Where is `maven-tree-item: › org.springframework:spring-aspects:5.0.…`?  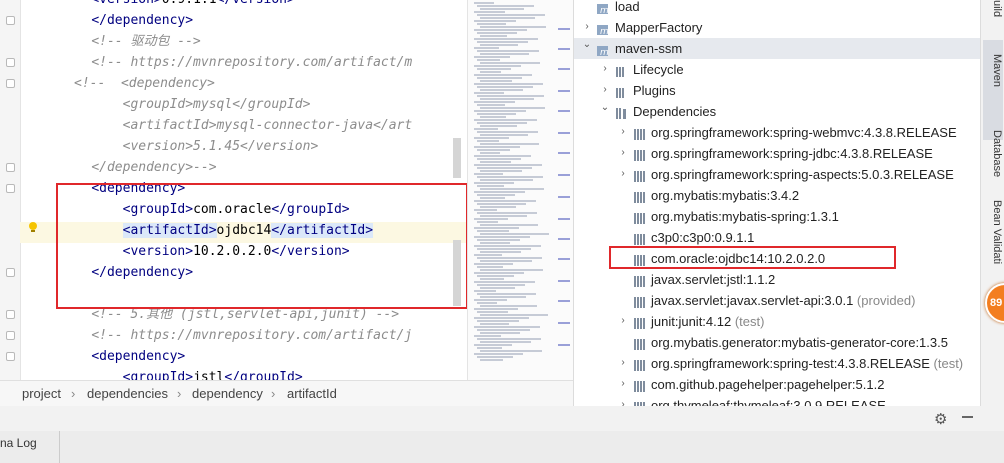
maven-tree-item: › org.springframework:spring-aspects:5.0.… is located at coordinates (777, 174).